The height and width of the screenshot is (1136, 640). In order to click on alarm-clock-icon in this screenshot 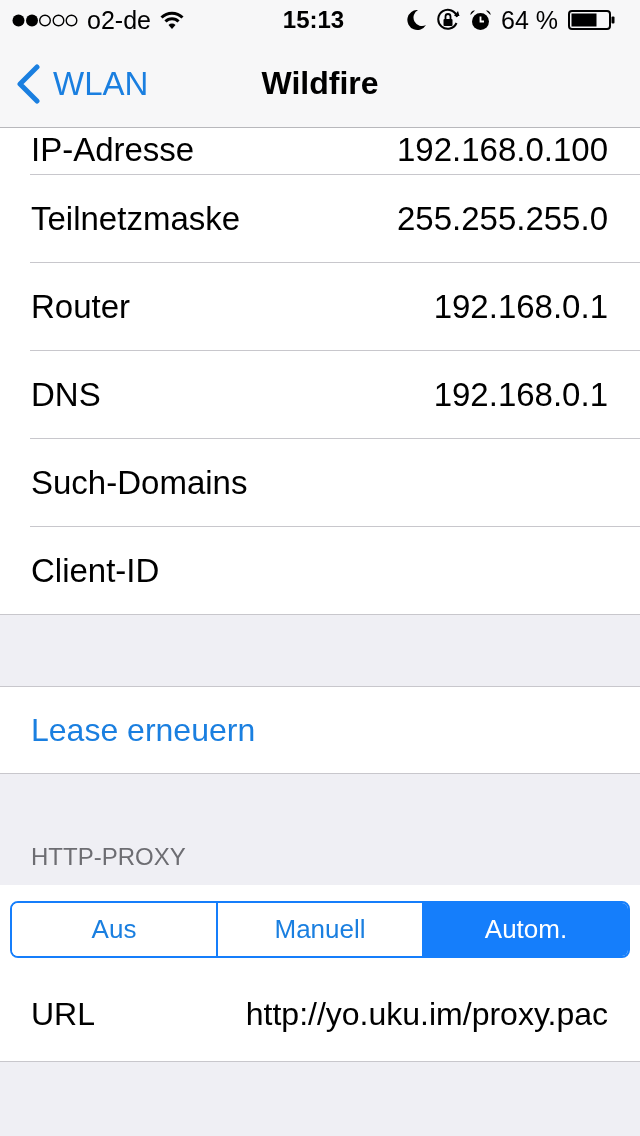, I will do `click(480, 20)`.